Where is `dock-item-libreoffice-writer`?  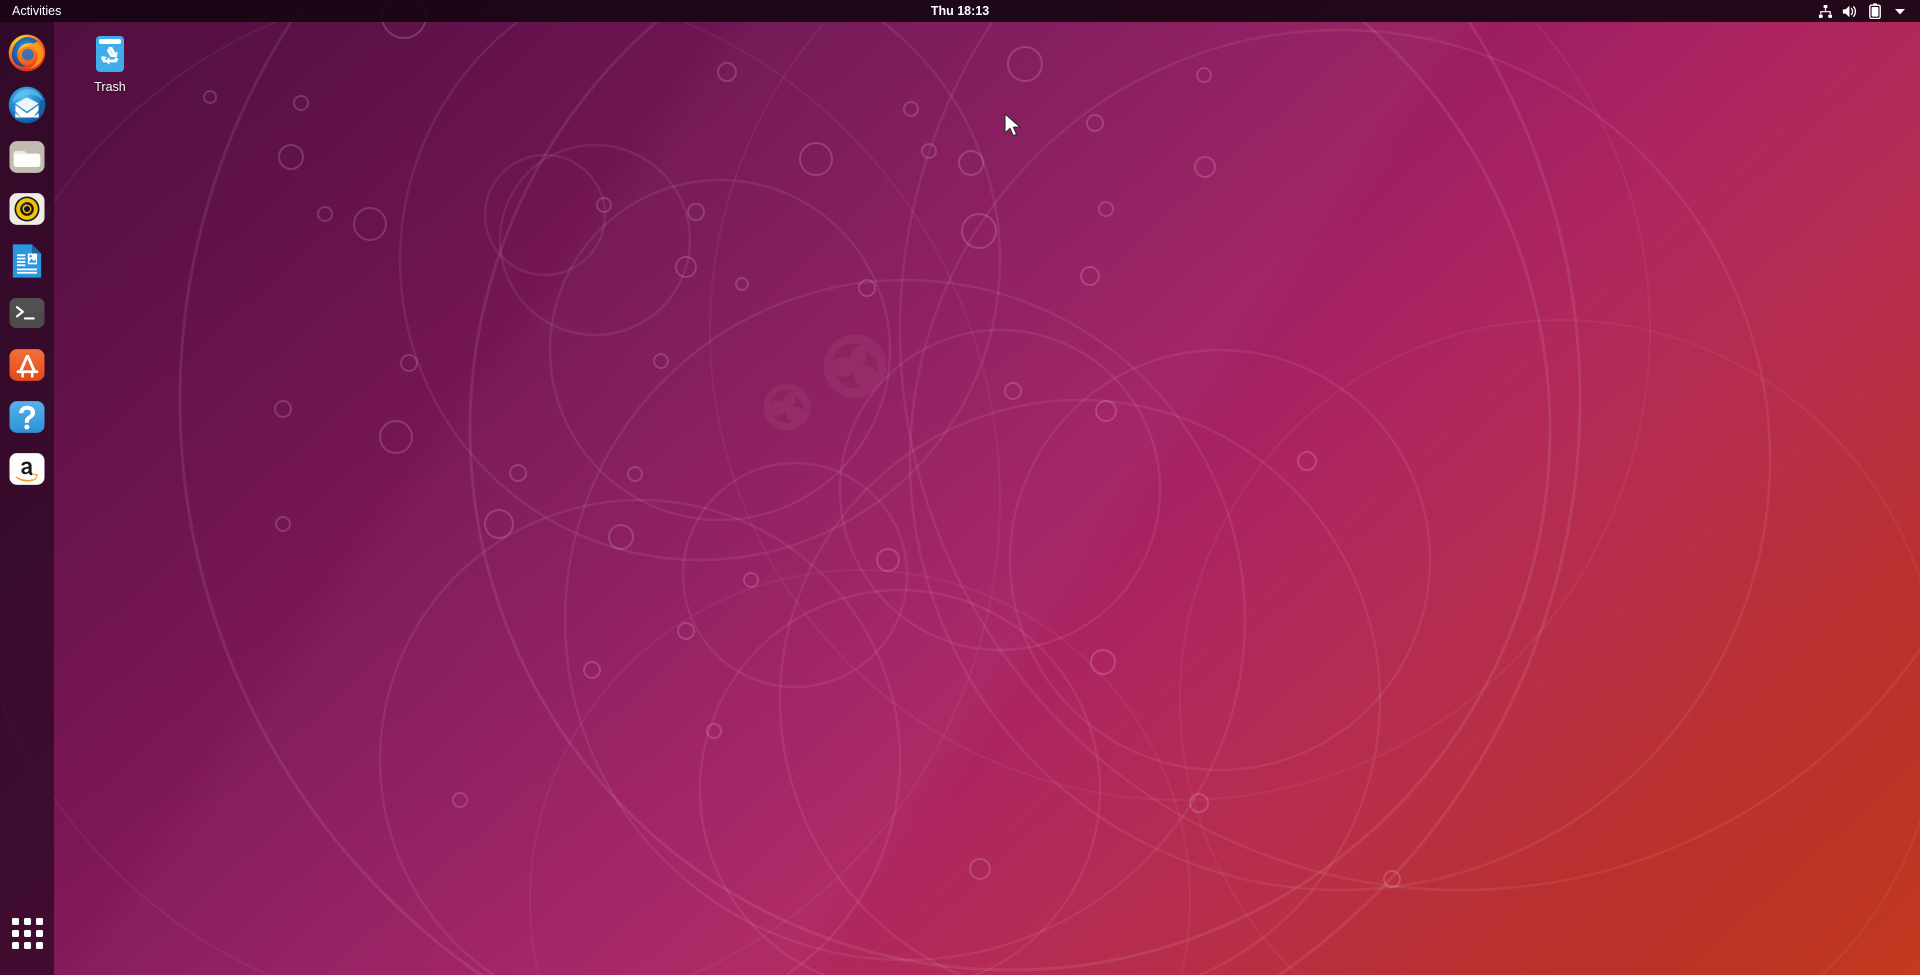 dock-item-libreoffice-writer is located at coordinates (27, 261).